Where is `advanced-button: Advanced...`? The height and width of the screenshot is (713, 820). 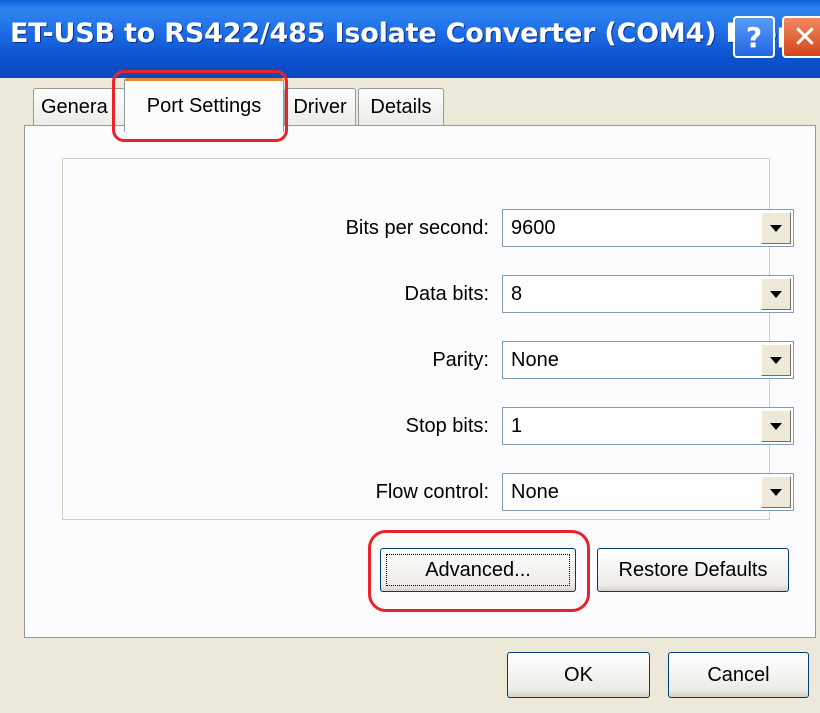 advanced-button: Advanced... is located at coordinates (478, 570).